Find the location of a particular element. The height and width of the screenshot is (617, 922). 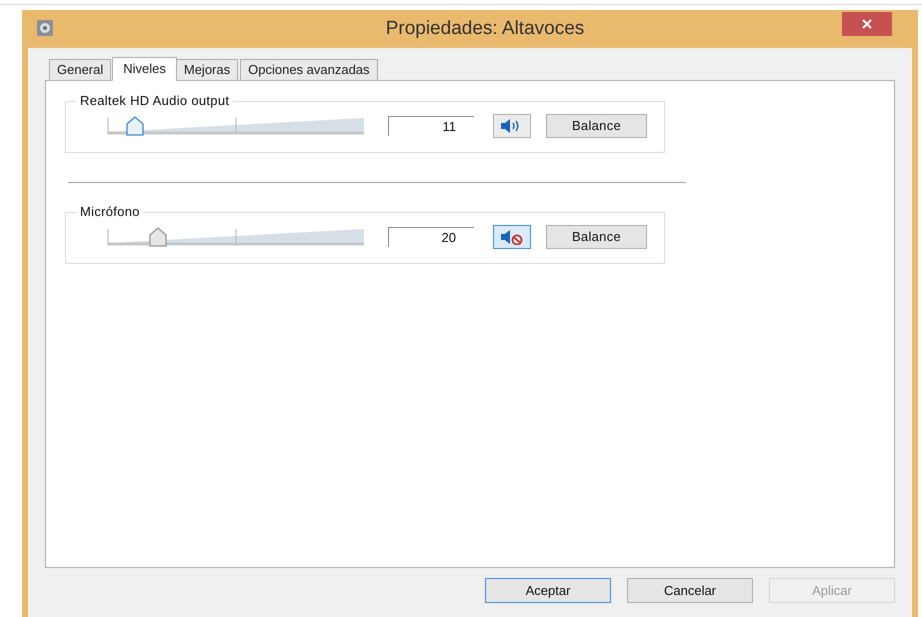

muted-speaker-button is located at coordinates (512, 237).